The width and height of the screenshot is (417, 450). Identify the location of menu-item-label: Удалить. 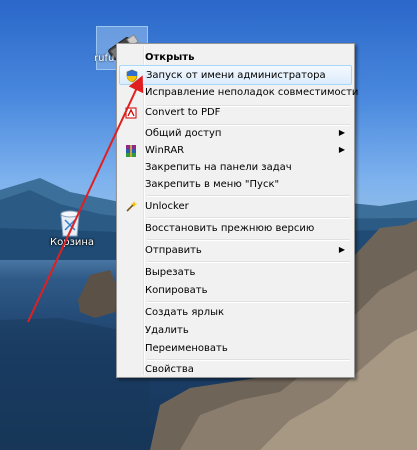
(167, 330).